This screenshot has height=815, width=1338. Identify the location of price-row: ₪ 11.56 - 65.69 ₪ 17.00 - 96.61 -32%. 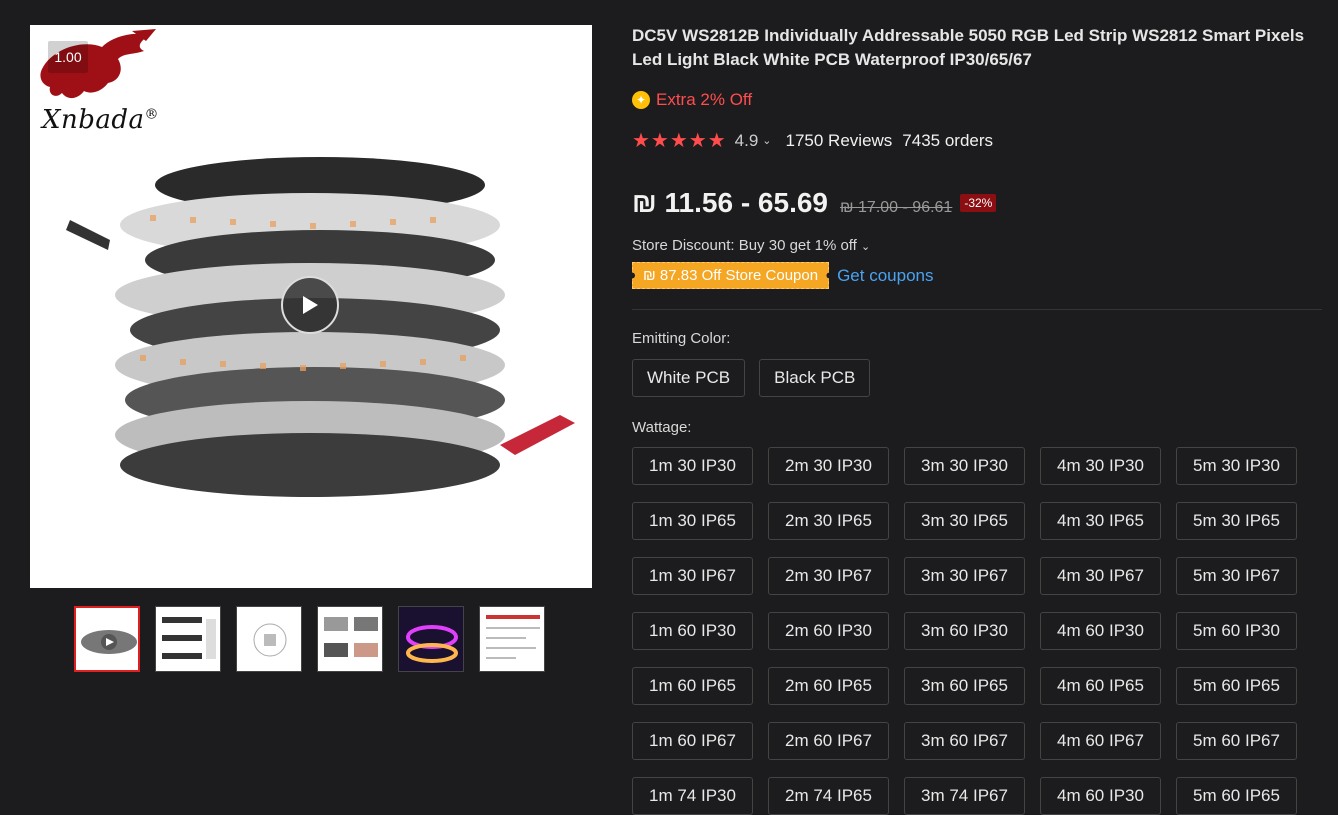
(977, 203).